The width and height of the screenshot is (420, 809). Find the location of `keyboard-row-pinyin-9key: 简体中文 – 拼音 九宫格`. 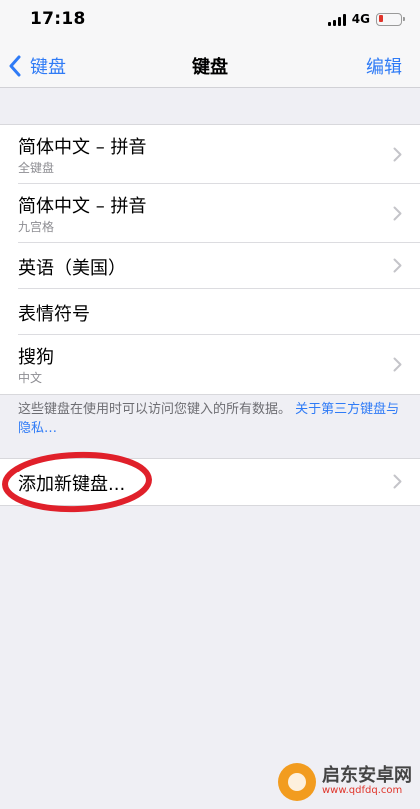

keyboard-row-pinyin-9key: 简体中文 – 拼音 九宫格 is located at coordinates (210, 213).